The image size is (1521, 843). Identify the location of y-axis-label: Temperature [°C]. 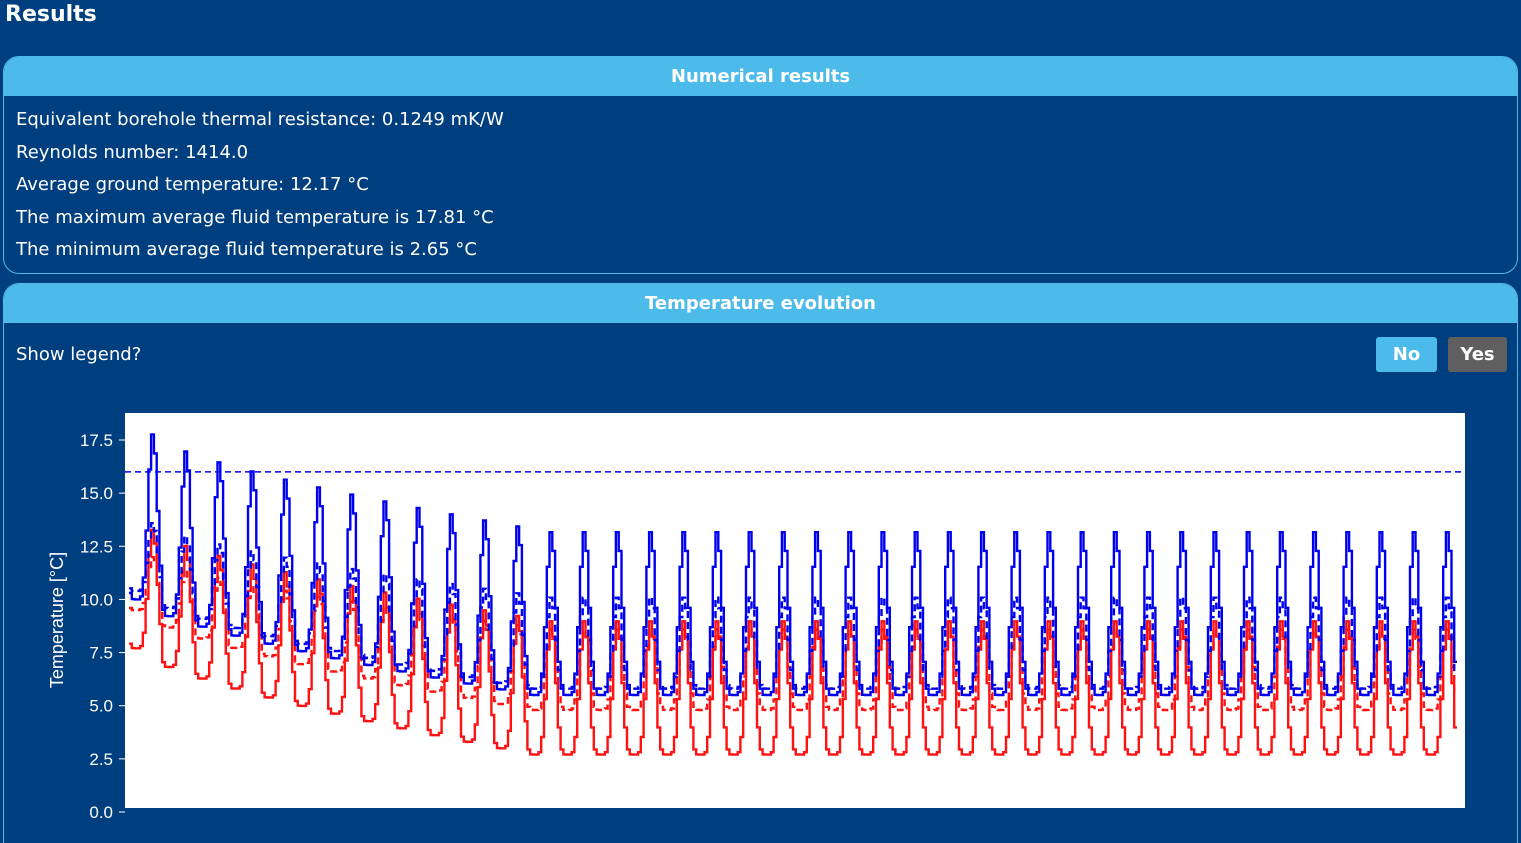
(57, 620).